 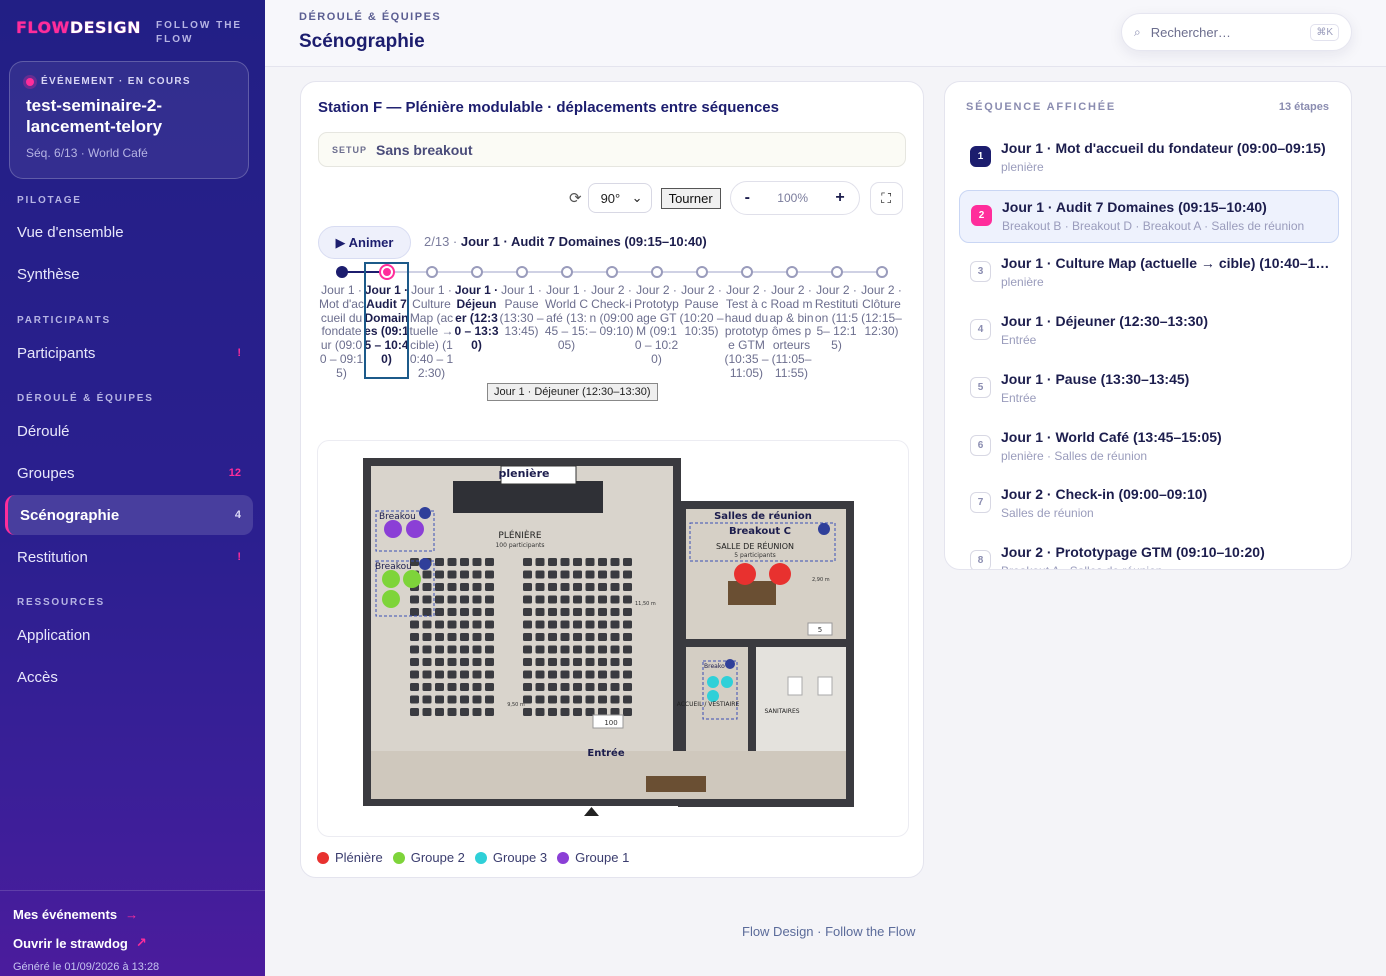 I want to click on rotation-select: 90° ⌄, so click(x=619, y=198).